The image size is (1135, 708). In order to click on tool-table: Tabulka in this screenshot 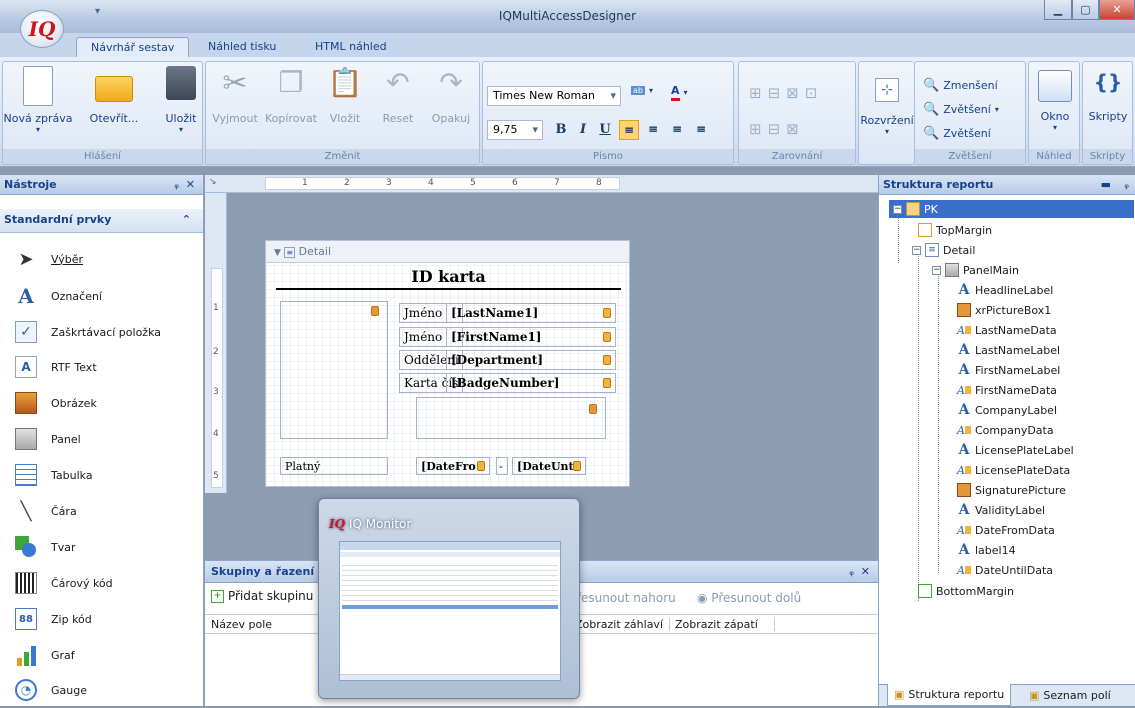, I will do `click(101, 475)`.